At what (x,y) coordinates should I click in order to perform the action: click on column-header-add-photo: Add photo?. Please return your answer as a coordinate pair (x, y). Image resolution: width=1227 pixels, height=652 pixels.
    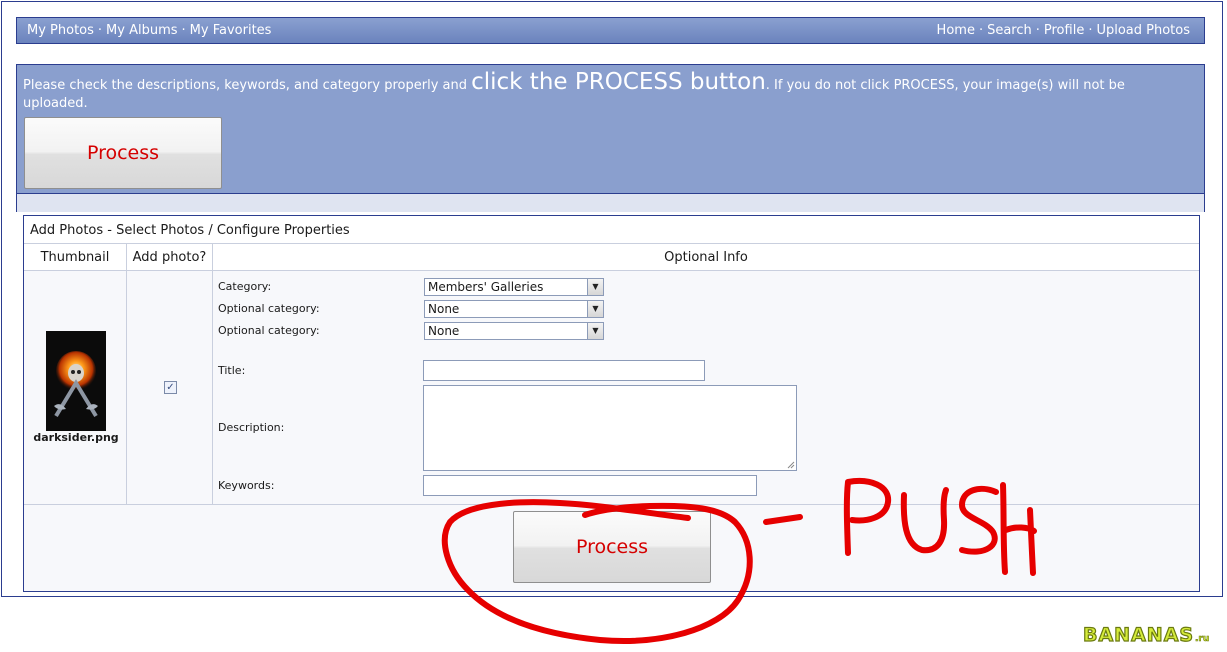
    Looking at the image, I should click on (169, 257).